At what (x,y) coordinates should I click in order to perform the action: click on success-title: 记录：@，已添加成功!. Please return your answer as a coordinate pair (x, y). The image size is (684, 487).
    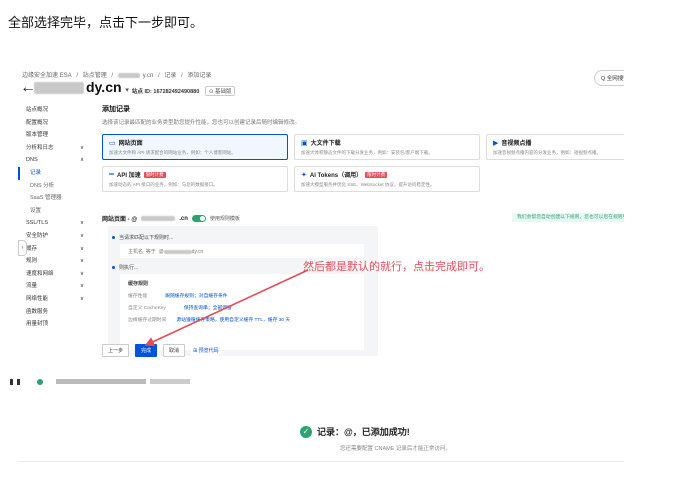
    Looking at the image, I should click on (363, 432).